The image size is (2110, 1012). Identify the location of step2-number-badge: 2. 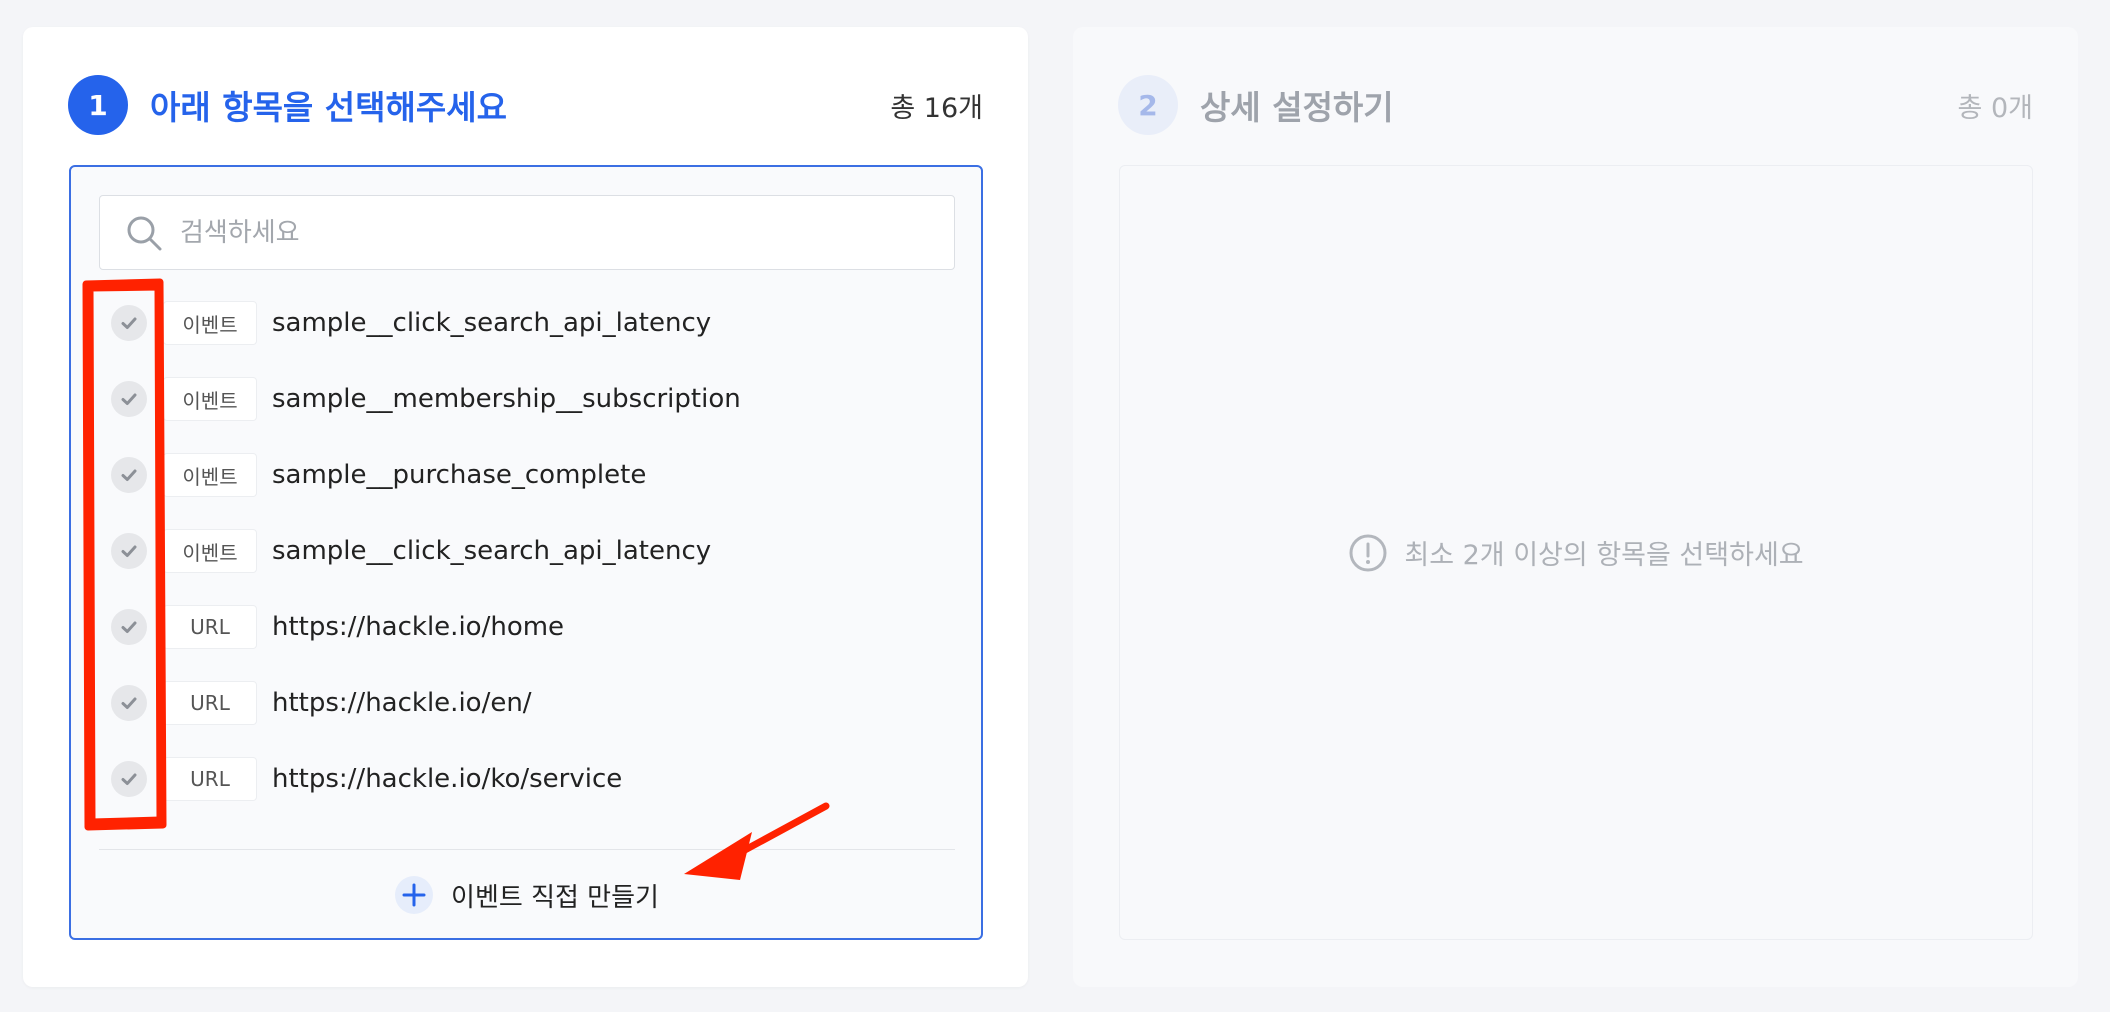
(1148, 105).